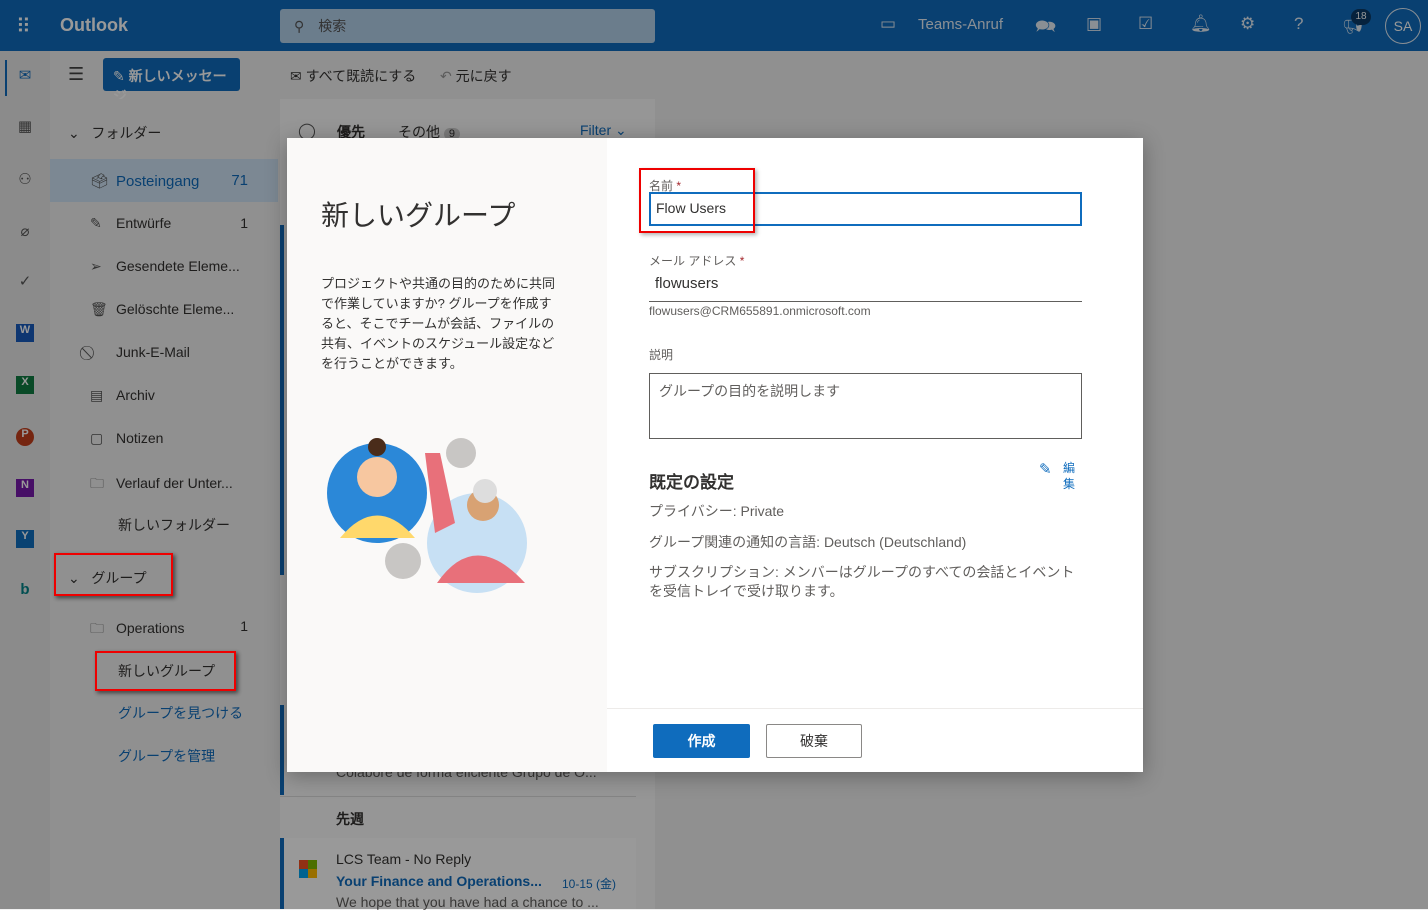 This screenshot has height=910, width=1428. Describe the element at coordinates (742, 261) in the screenshot. I see `required-mark: *` at that location.